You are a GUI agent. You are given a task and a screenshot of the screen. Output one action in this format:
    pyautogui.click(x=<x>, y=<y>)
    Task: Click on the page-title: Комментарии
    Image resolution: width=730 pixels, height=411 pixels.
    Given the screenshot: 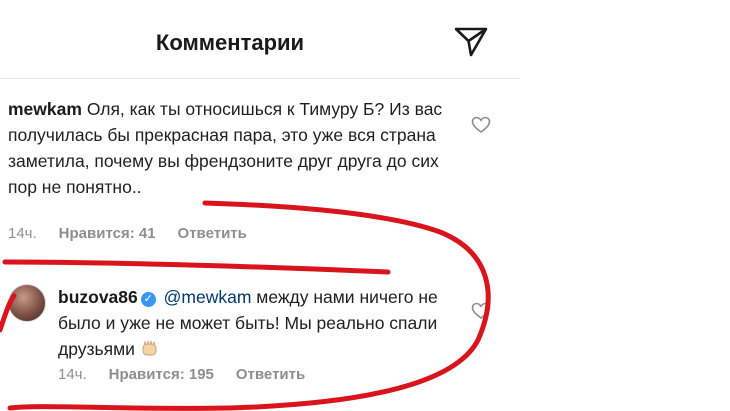 What is the action you would take?
    pyautogui.click(x=230, y=42)
    